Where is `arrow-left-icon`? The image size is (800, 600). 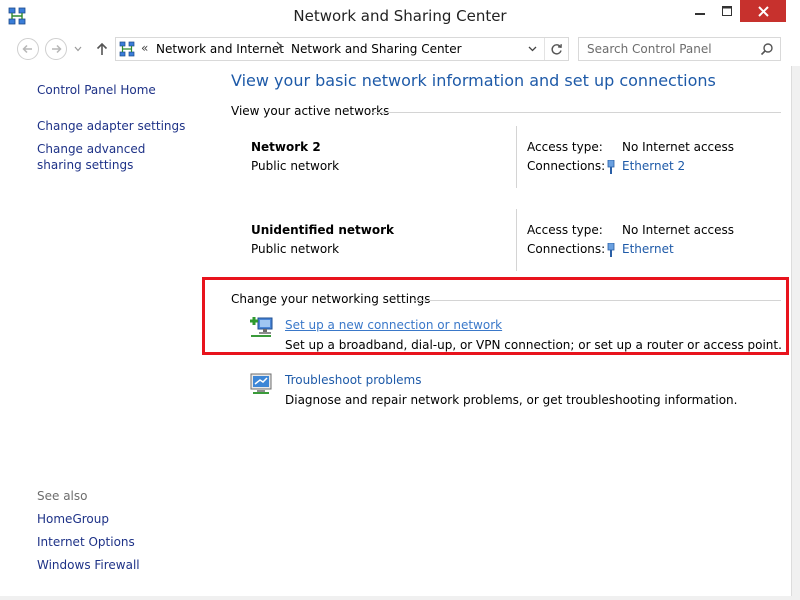
arrow-left-icon is located at coordinates (27, 49).